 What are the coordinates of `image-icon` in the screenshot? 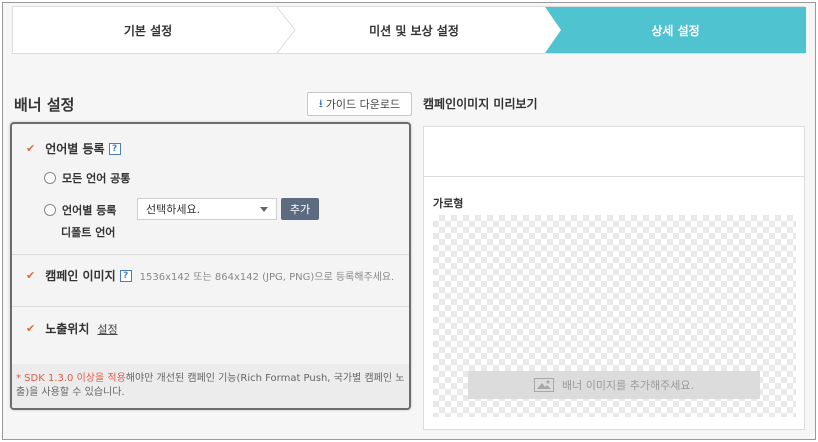 It's located at (544, 385).